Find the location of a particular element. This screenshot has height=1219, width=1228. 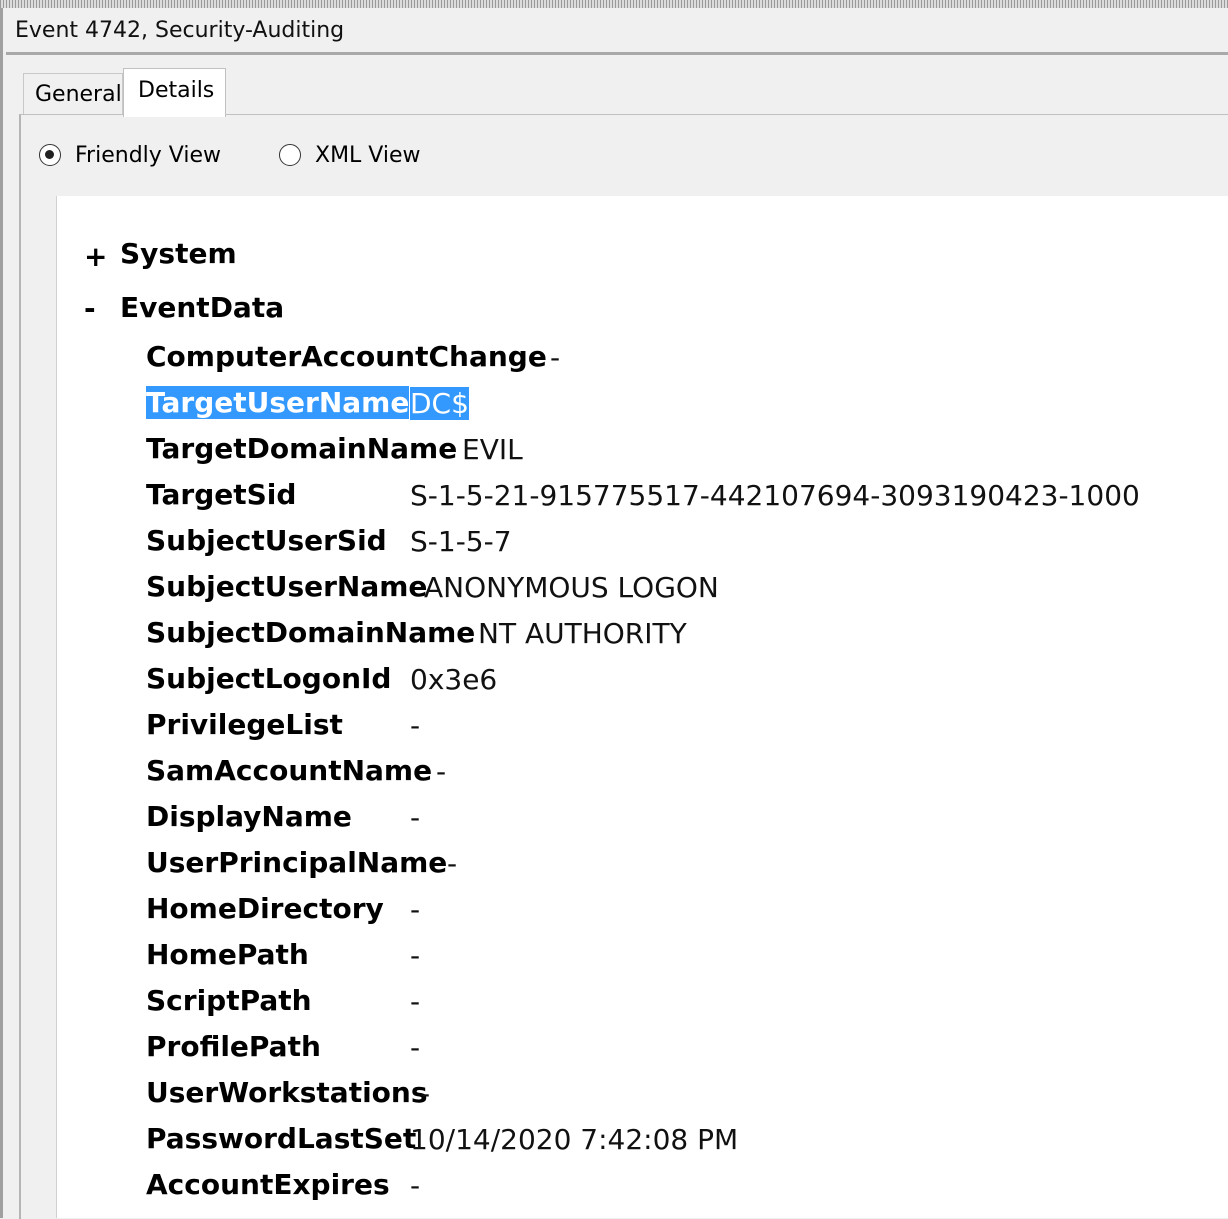

field-value: ANONYMOUS LOGON is located at coordinates (571, 587).